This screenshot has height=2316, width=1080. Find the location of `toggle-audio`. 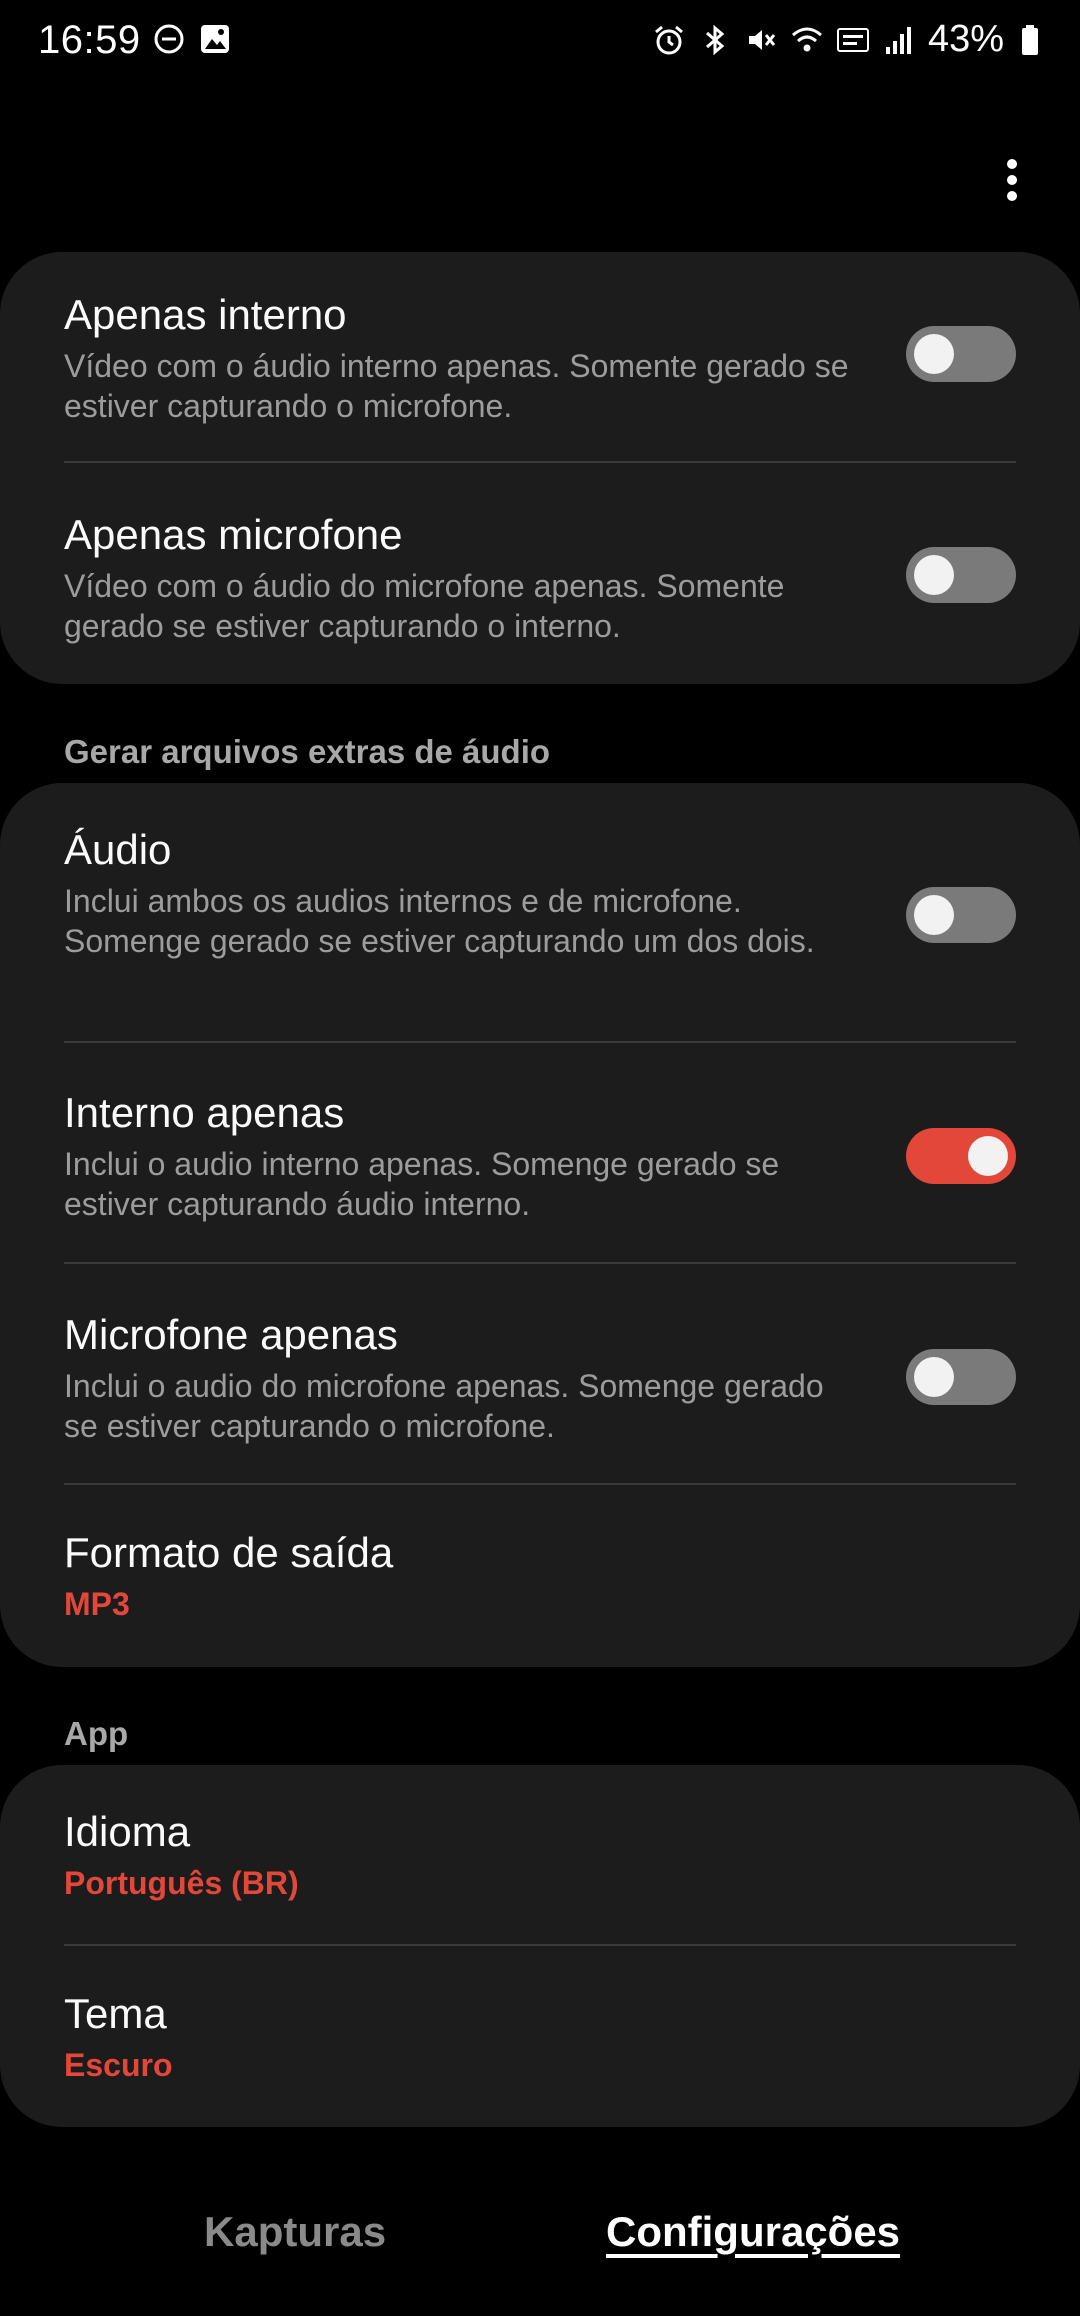

toggle-audio is located at coordinates (961, 915).